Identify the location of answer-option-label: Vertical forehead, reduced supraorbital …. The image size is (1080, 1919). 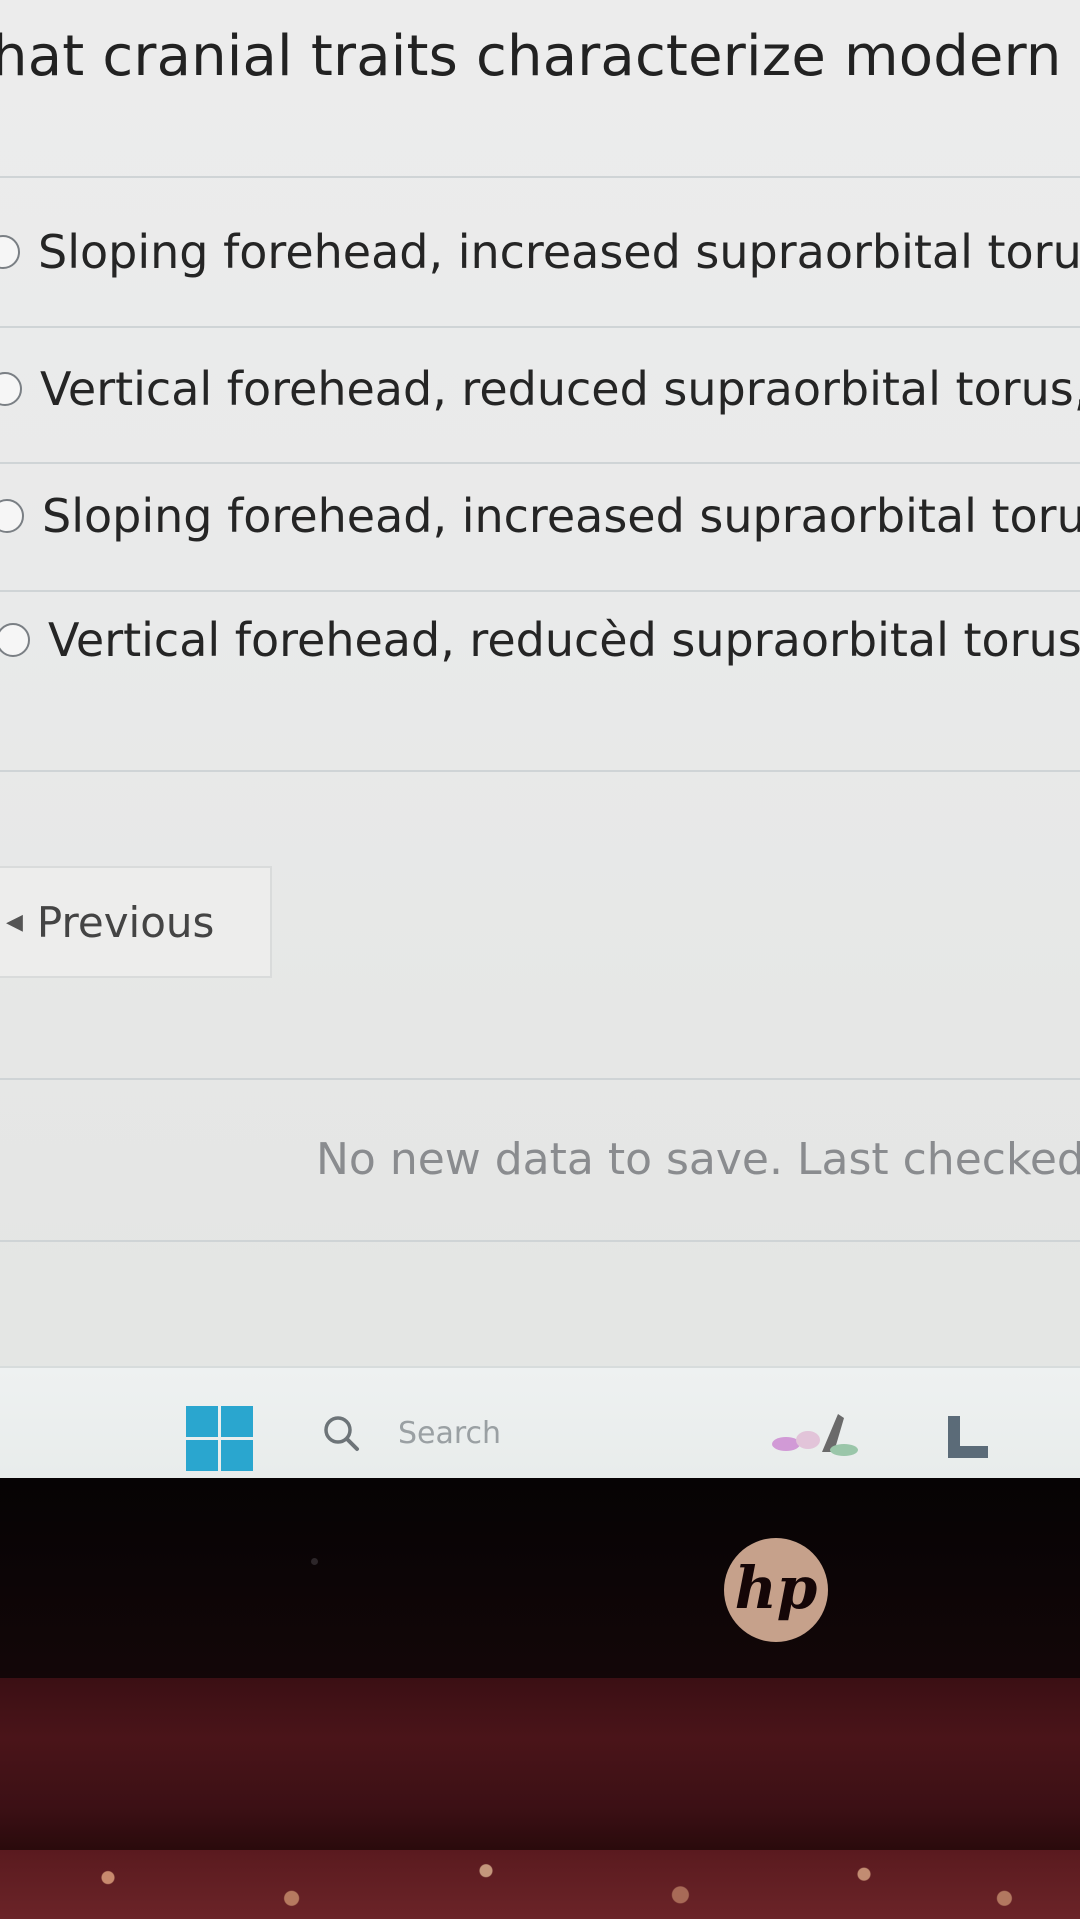
(560, 389).